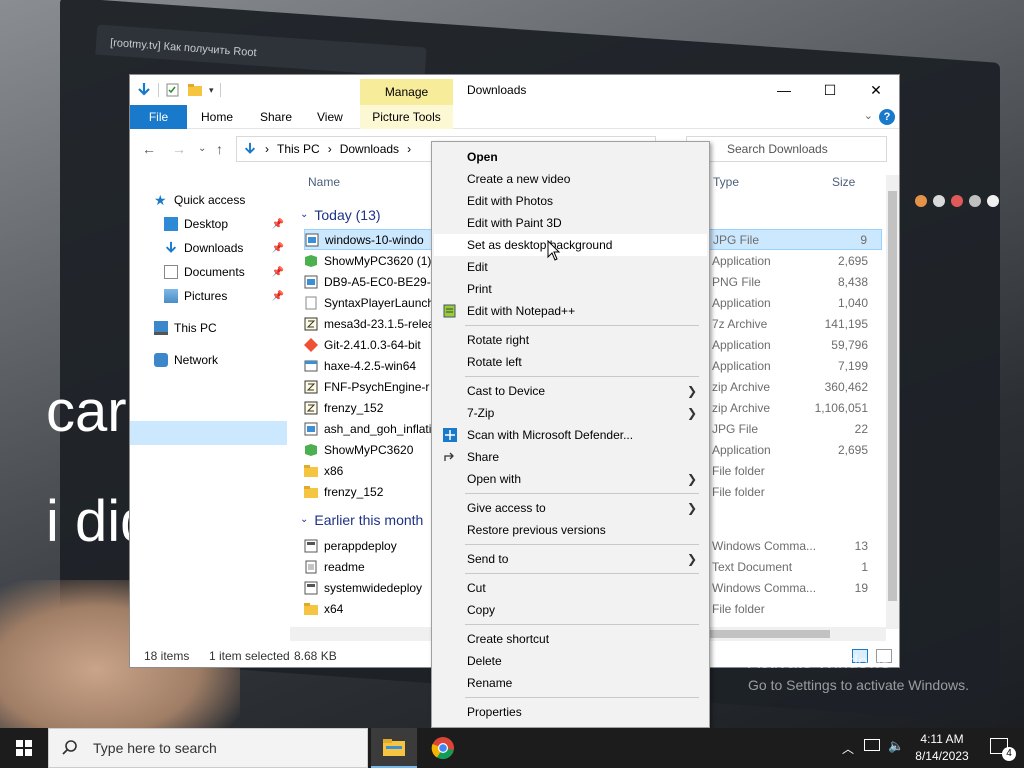 Image resolution: width=1024 pixels, height=768 pixels. Describe the element at coordinates (354, 407) in the screenshot. I see `file-name: frenzy_152` at that location.